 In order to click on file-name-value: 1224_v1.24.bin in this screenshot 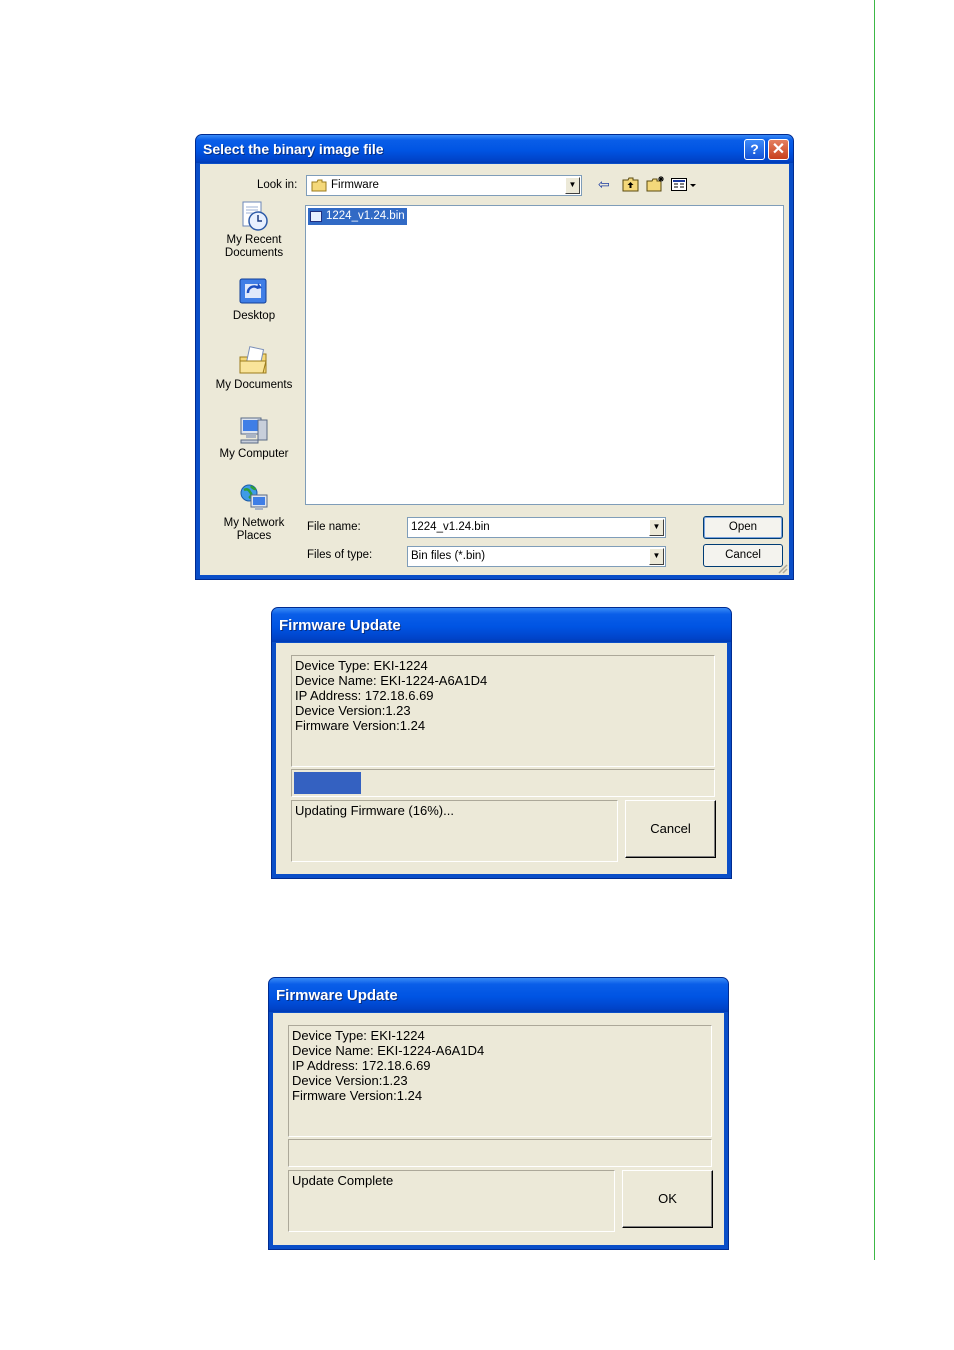, I will do `click(450, 527)`.